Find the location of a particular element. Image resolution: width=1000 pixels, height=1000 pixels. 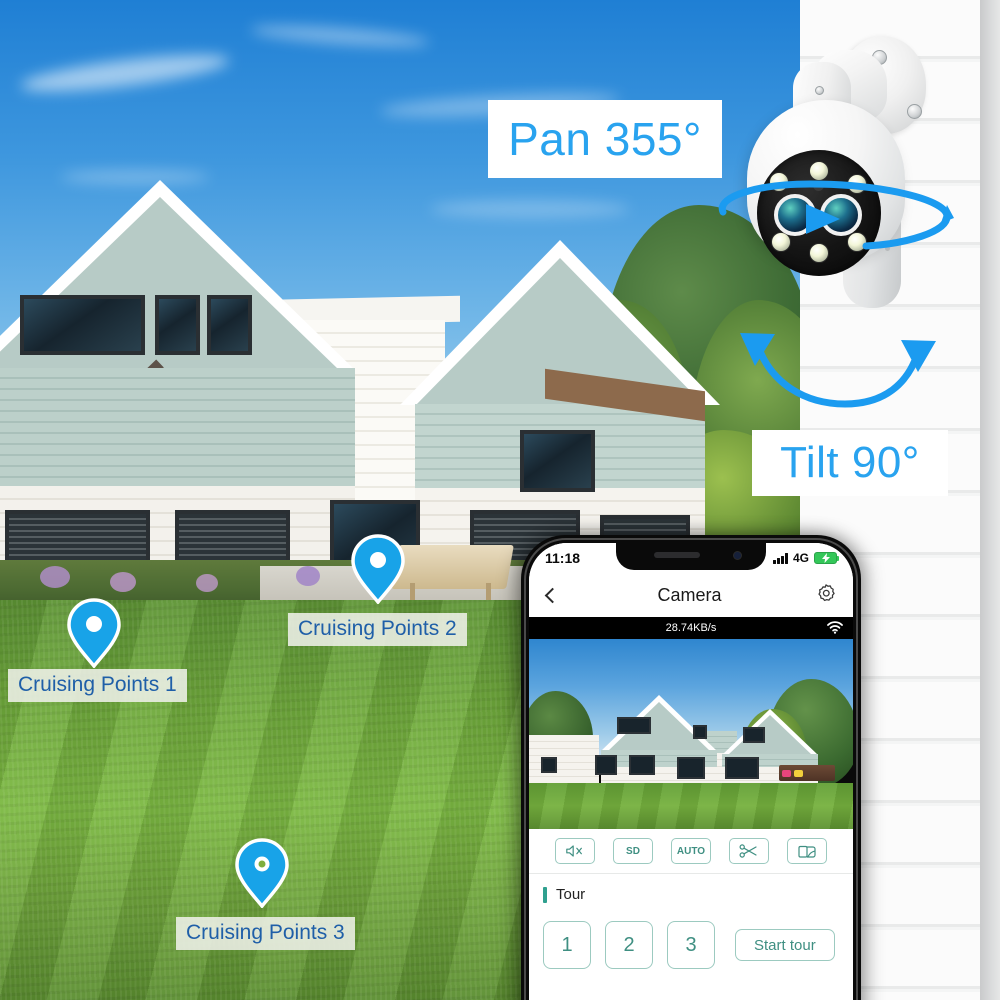

cruising-point-label-3: Cruising Points 3 is located at coordinates (265, 933).